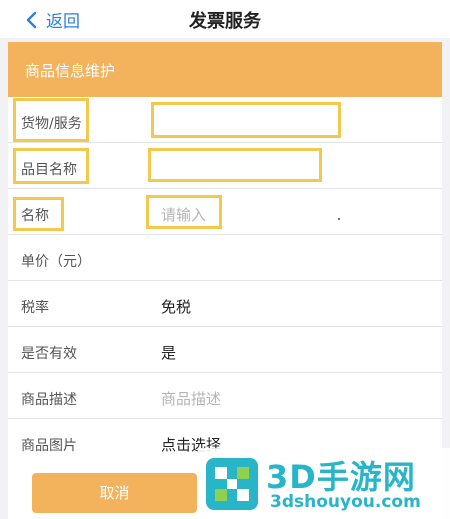  I want to click on watermark-url: 3dshouyou.com, so click(345, 502).